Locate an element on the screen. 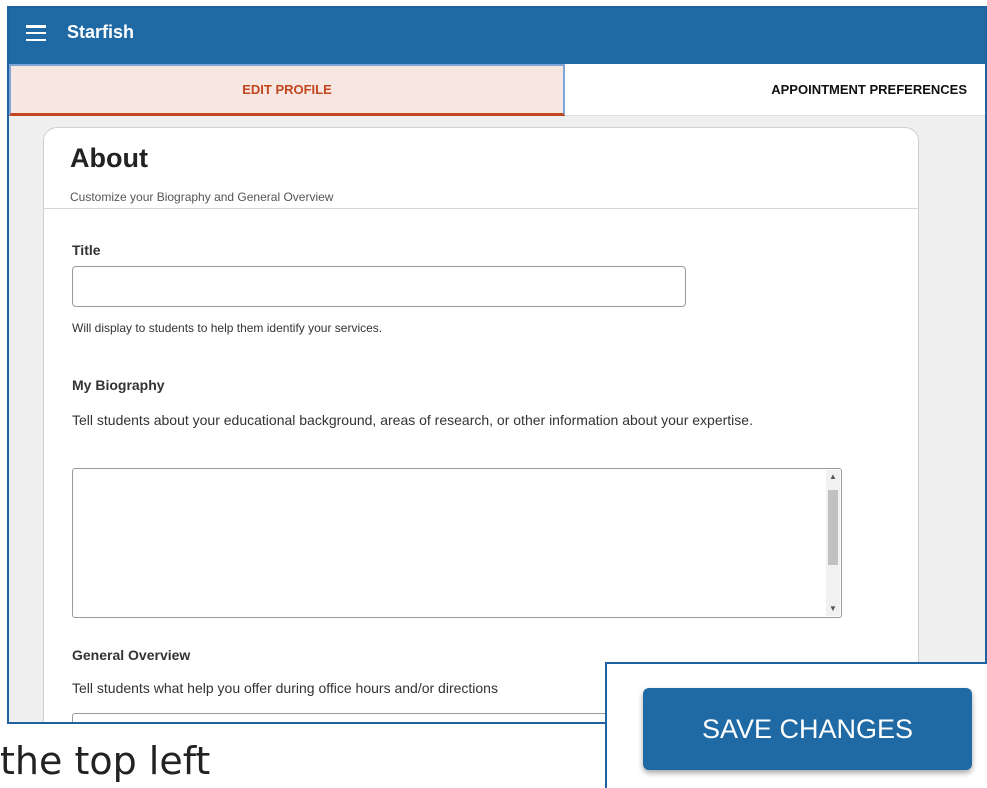  profile-tabs: EDIT PROFILE APPOINTMENT PREFERENCES is located at coordinates (497, 90).